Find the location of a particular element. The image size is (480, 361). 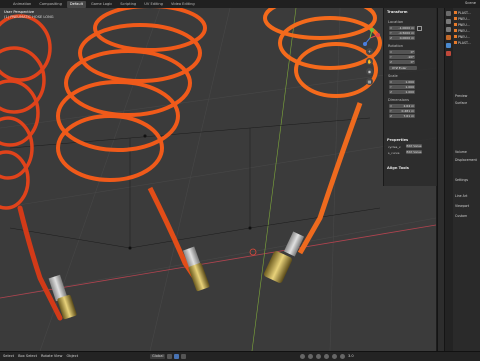

scale-y-field: Y 1.000 is located at coordinates (402, 87).